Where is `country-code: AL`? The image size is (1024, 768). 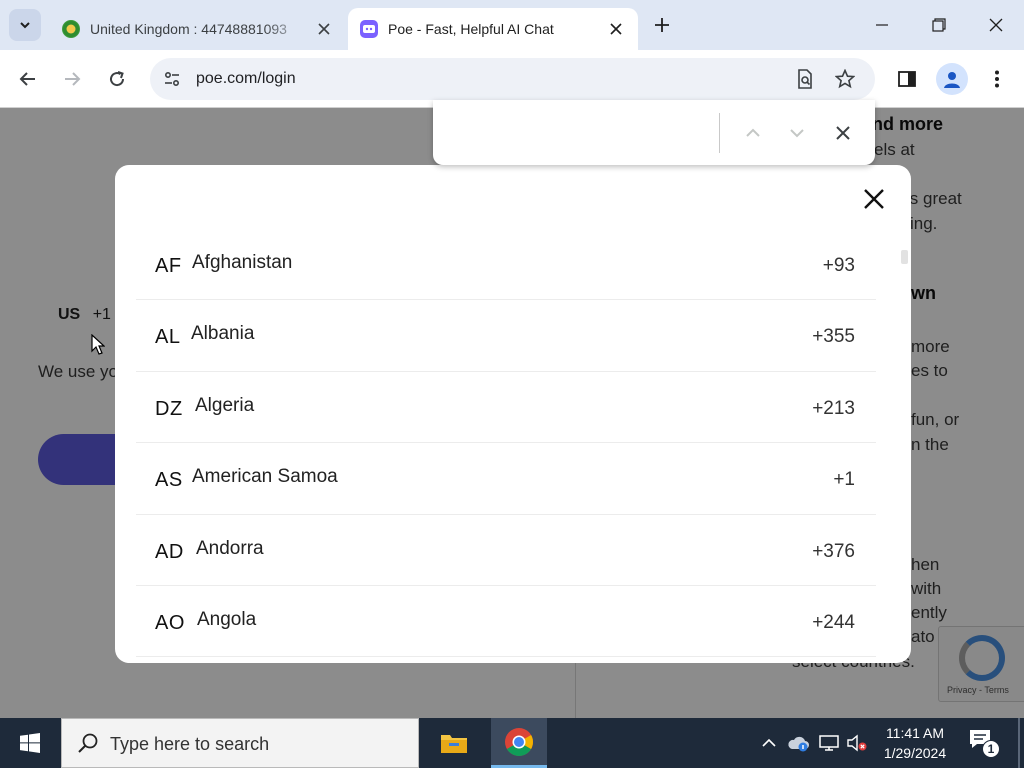 country-code: AL is located at coordinates (168, 337).